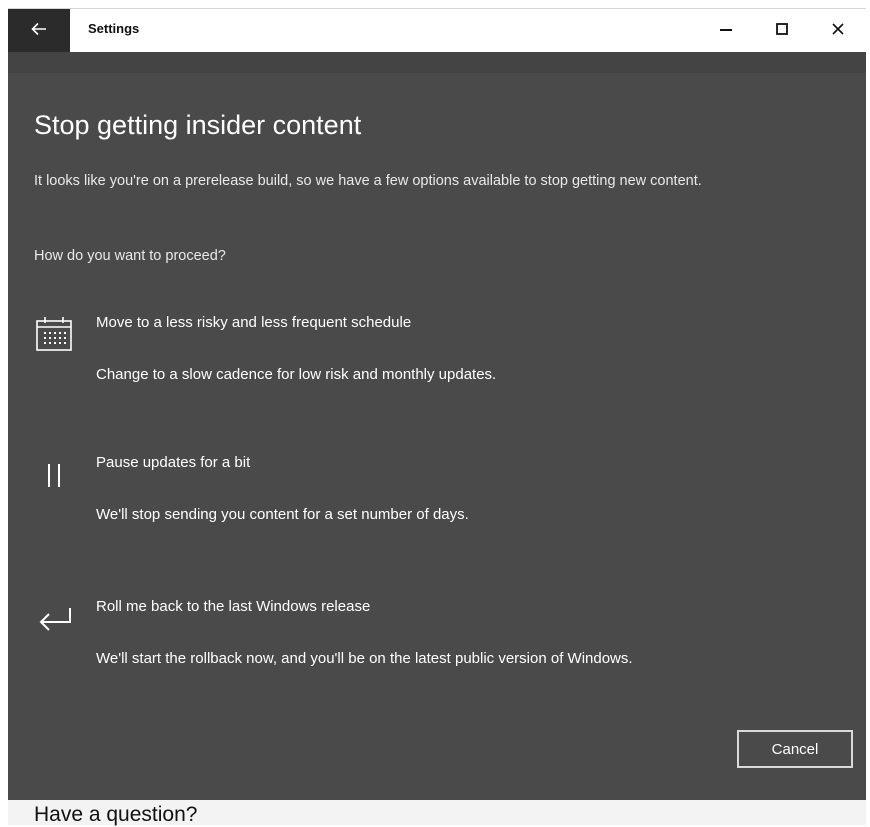  I want to click on back-arrow-icon, so click(39, 31).